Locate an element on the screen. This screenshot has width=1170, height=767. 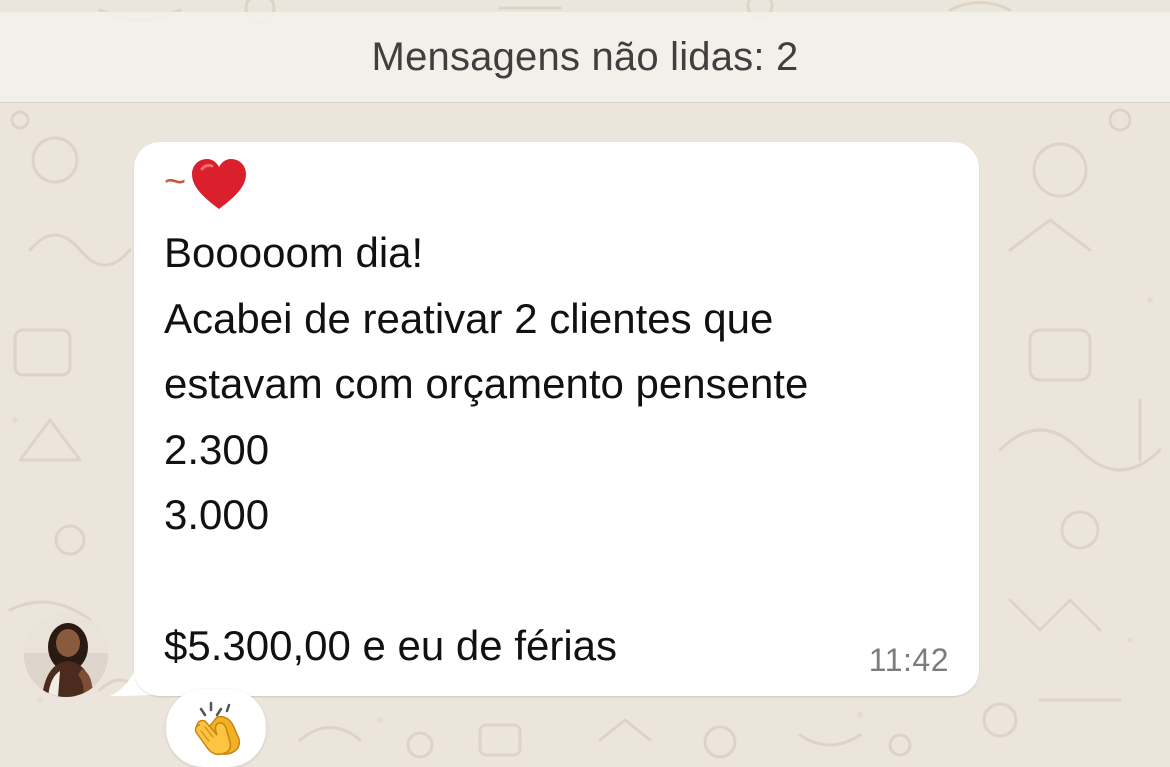
avatar is located at coordinates (66, 655).